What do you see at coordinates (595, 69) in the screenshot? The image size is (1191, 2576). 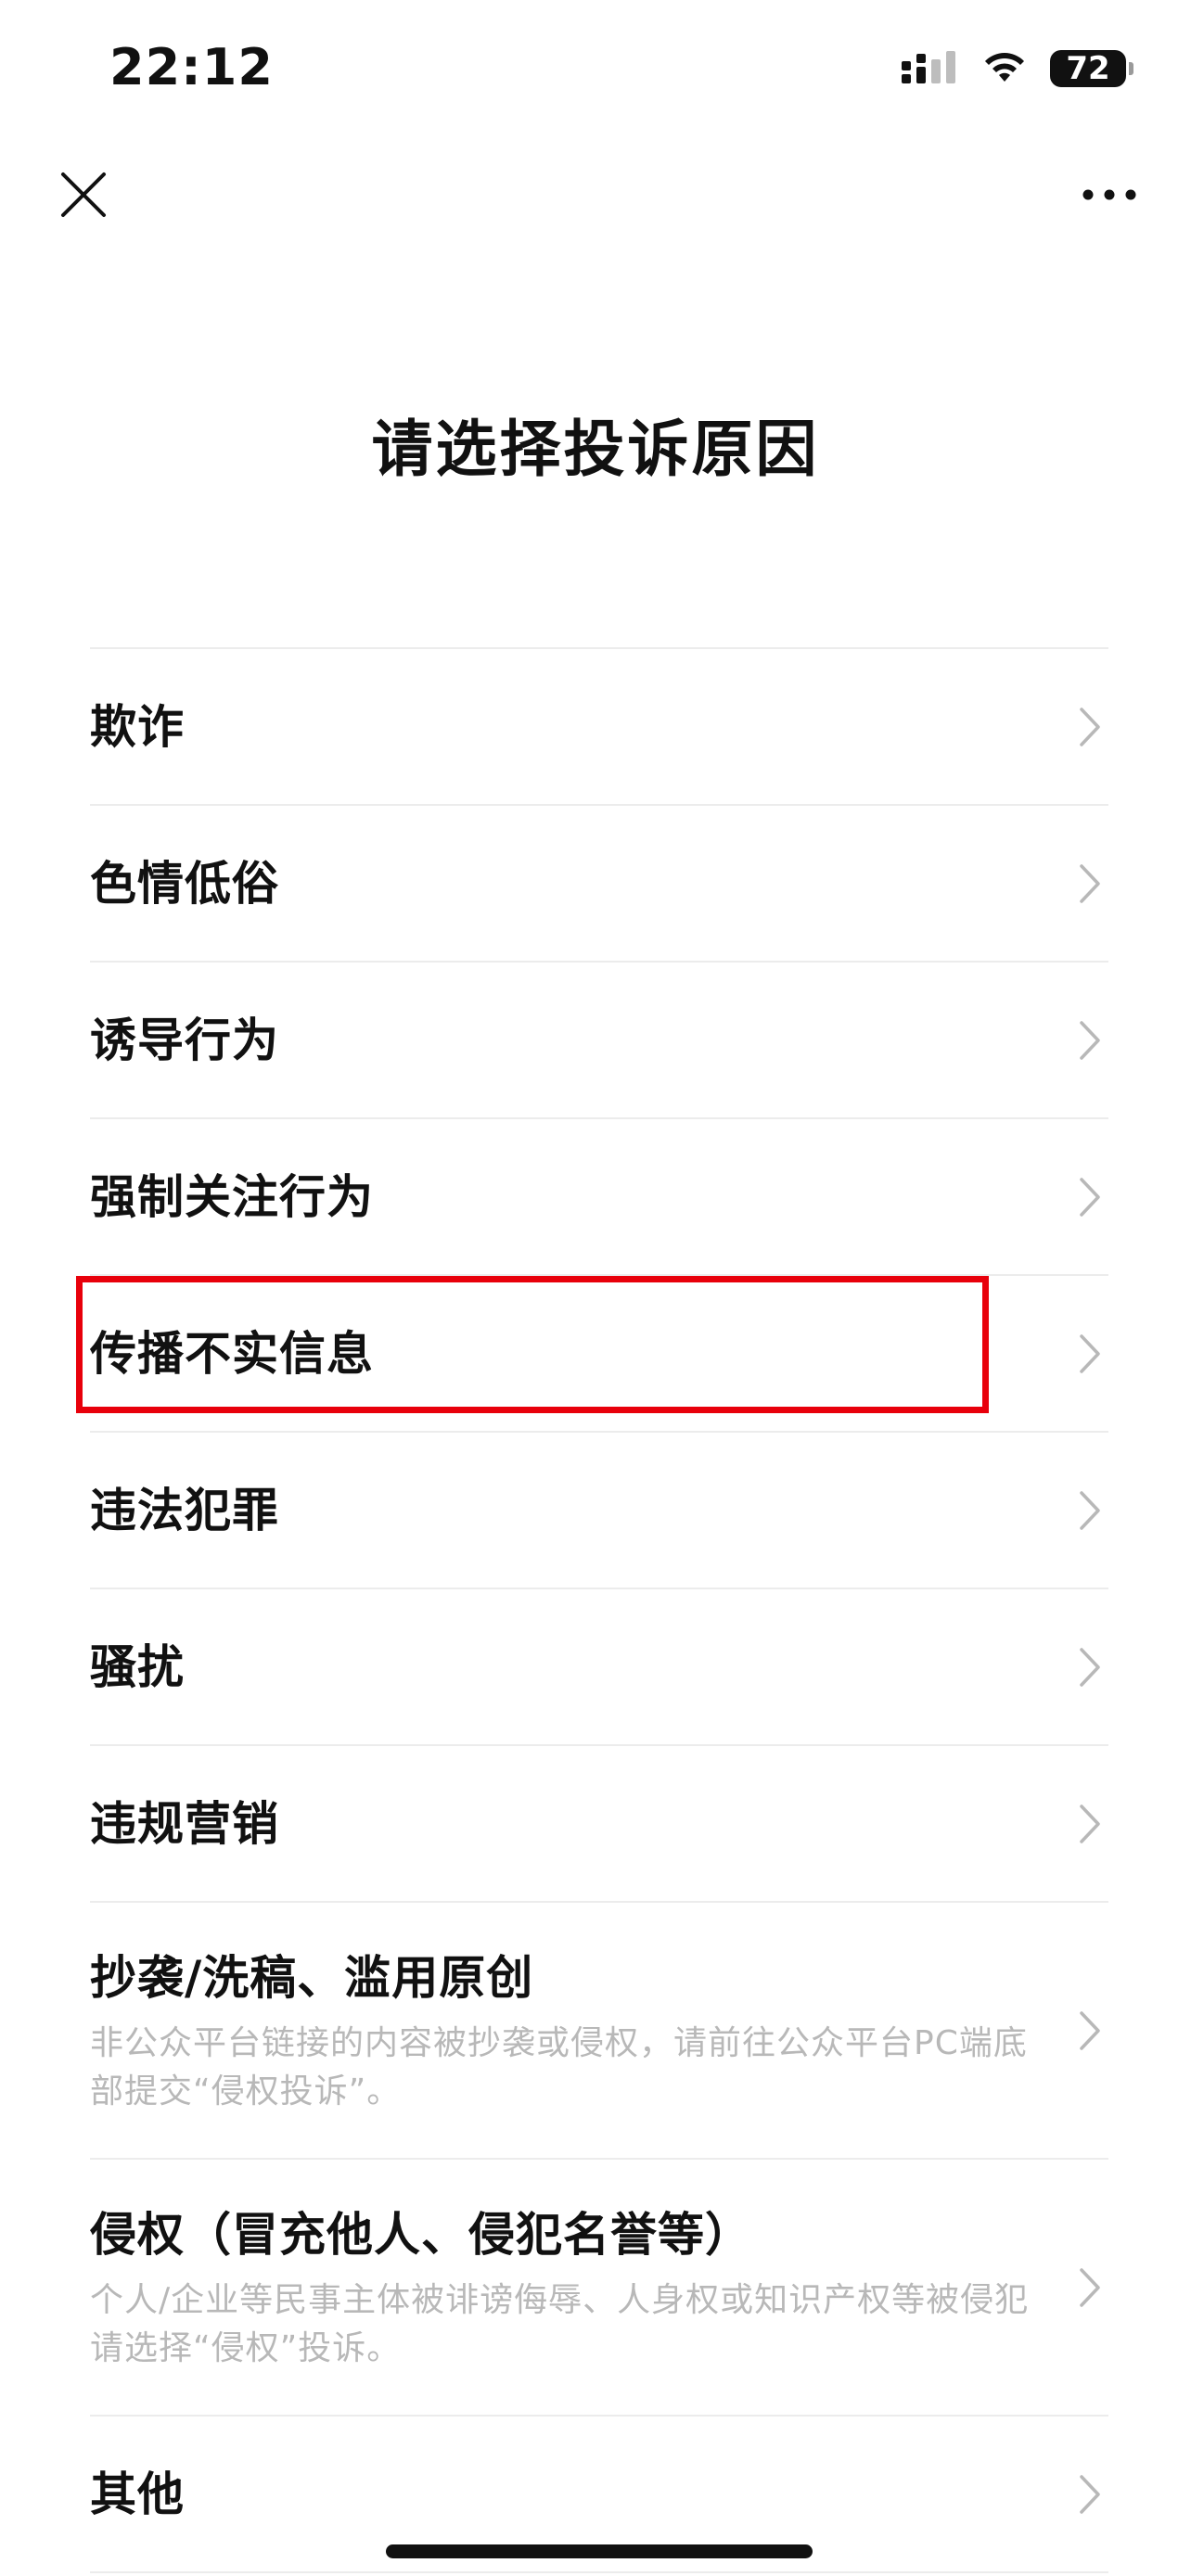 I see `status-bar: 22:12 72` at bounding box center [595, 69].